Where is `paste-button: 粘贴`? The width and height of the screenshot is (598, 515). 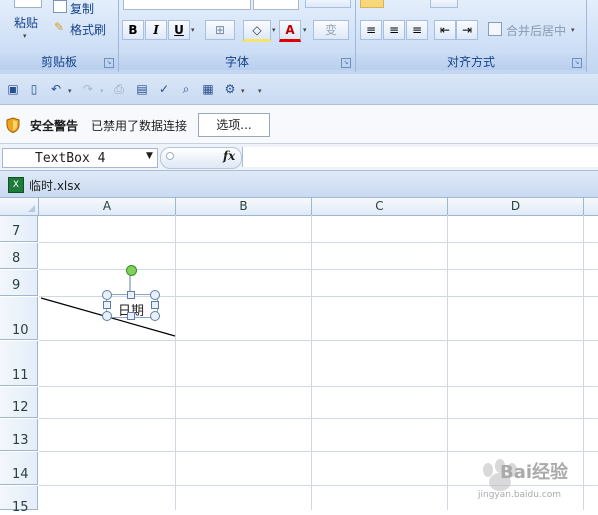 paste-button: 粘贴 is located at coordinates (26, 22).